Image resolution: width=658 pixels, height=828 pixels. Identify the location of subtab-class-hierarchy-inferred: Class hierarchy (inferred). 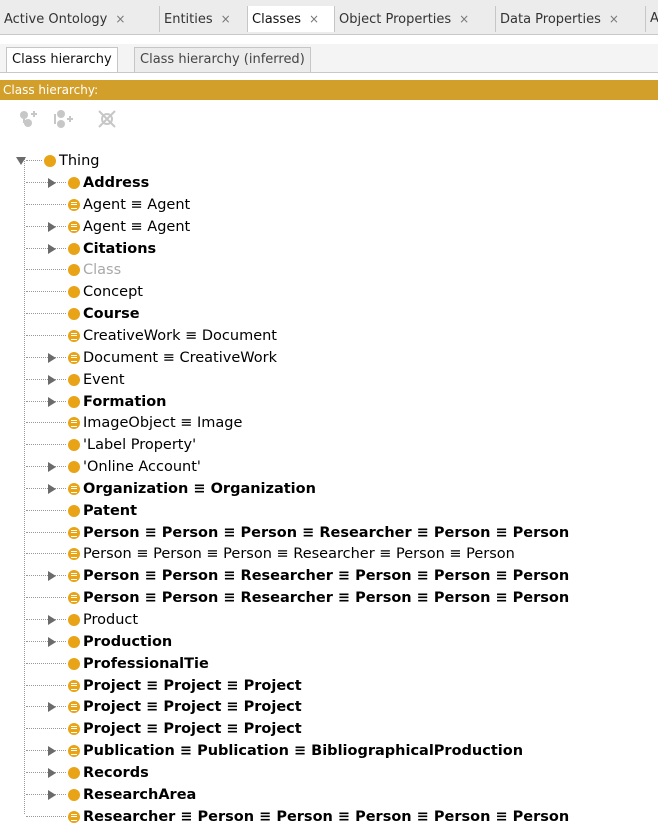
(222, 59).